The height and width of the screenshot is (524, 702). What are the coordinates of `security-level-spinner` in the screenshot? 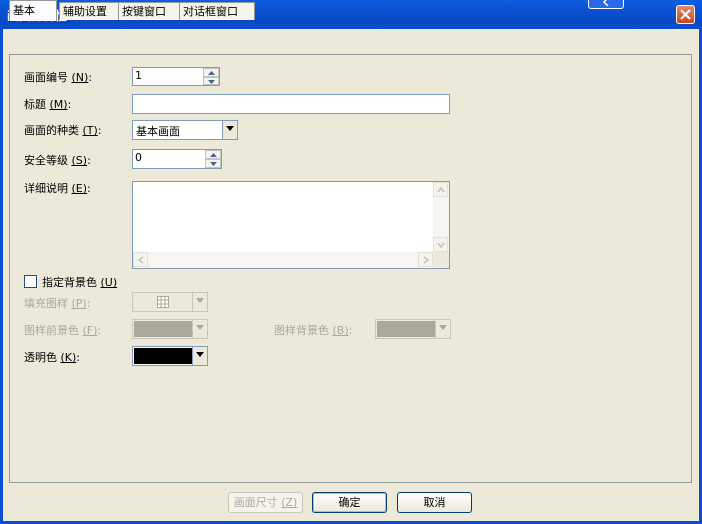 It's located at (213, 159).